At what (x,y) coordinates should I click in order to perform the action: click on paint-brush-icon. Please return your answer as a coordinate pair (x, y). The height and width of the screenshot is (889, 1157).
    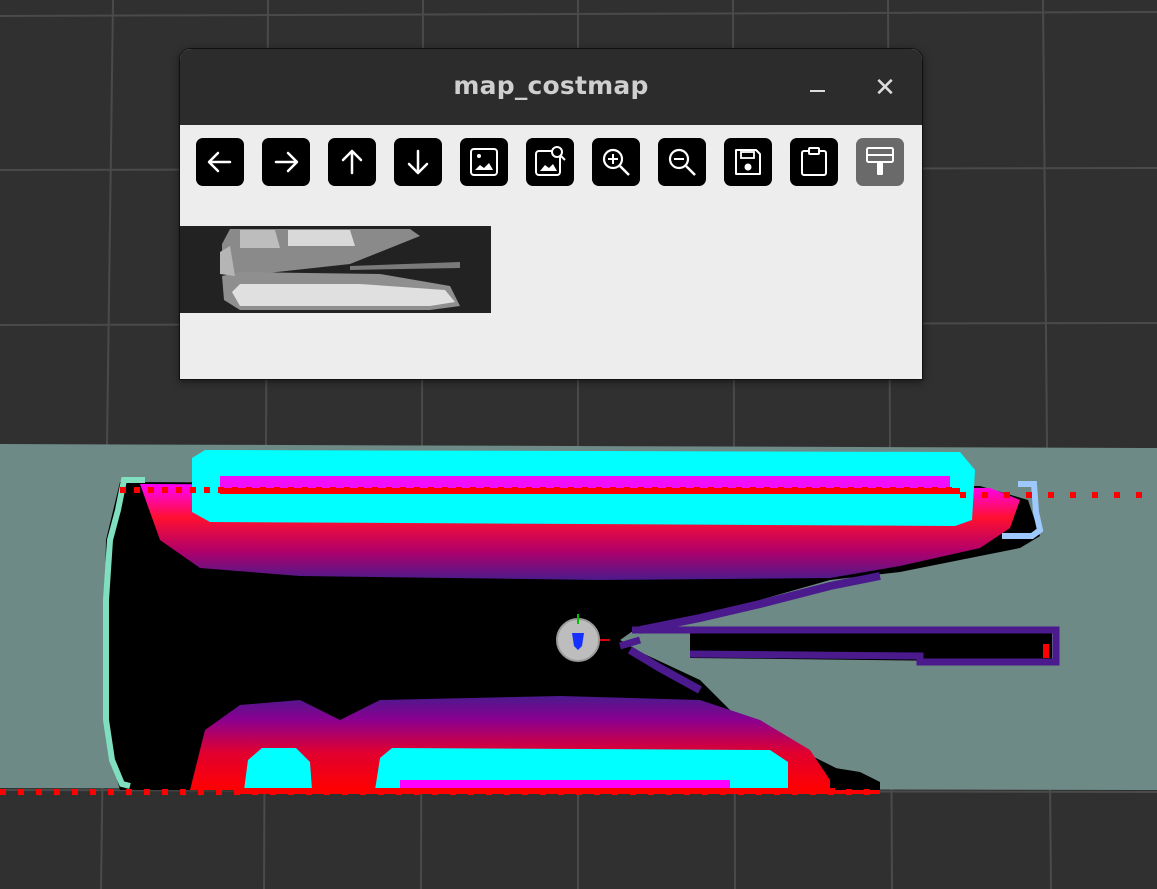
    Looking at the image, I should click on (880, 161).